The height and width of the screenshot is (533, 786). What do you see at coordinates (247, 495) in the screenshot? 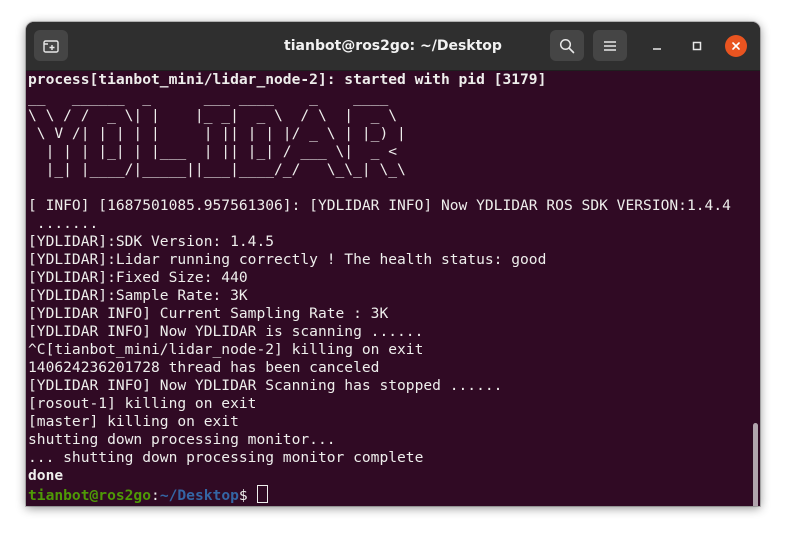
I see `prompt-symbol: $` at bounding box center [247, 495].